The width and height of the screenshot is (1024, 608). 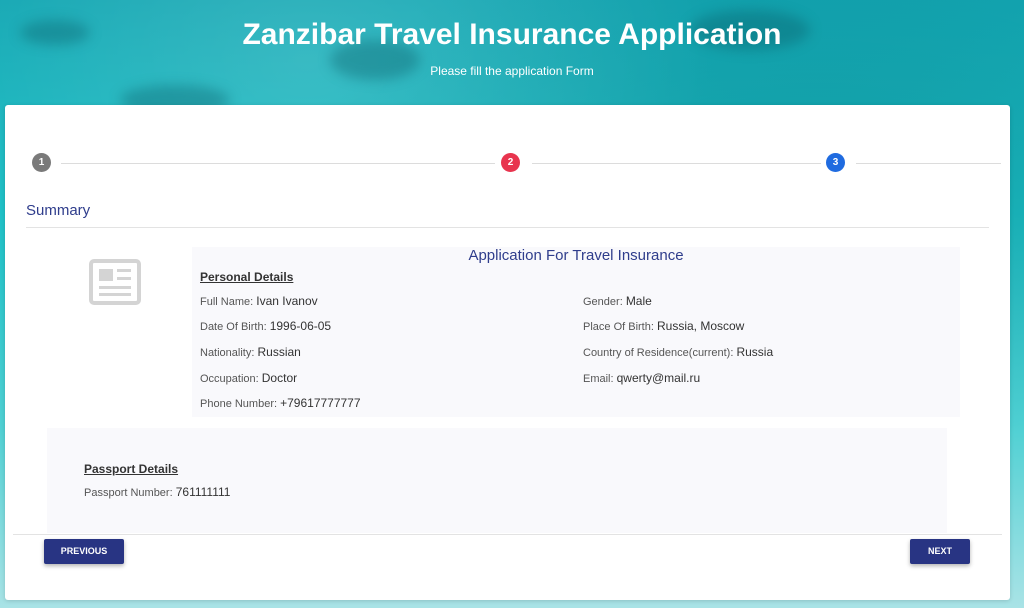 I want to click on occupation-value: Doctor, so click(x=279, y=378).